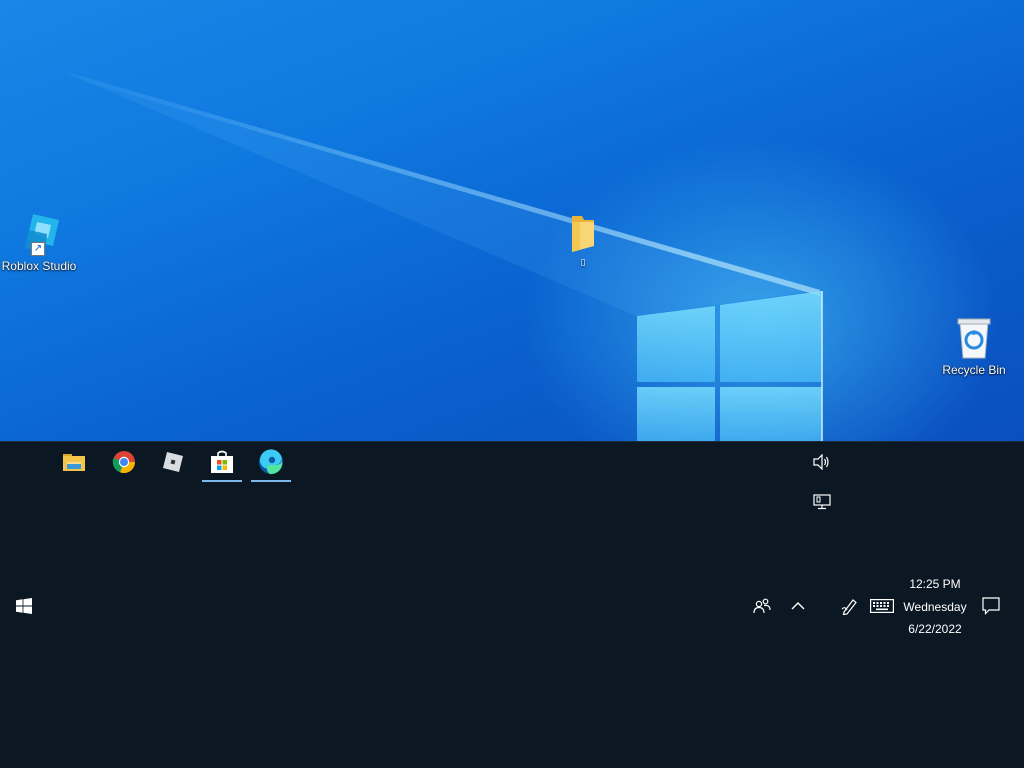 This screenshot has height=768, width=1024. I want to click on action-center-button, so click(991, 606).